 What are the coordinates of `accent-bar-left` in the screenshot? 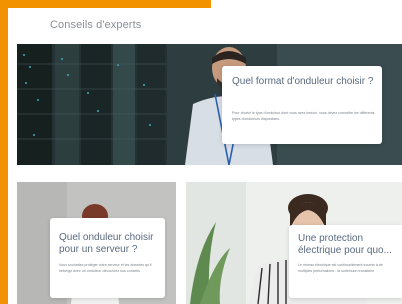 It's located at (4, 152).